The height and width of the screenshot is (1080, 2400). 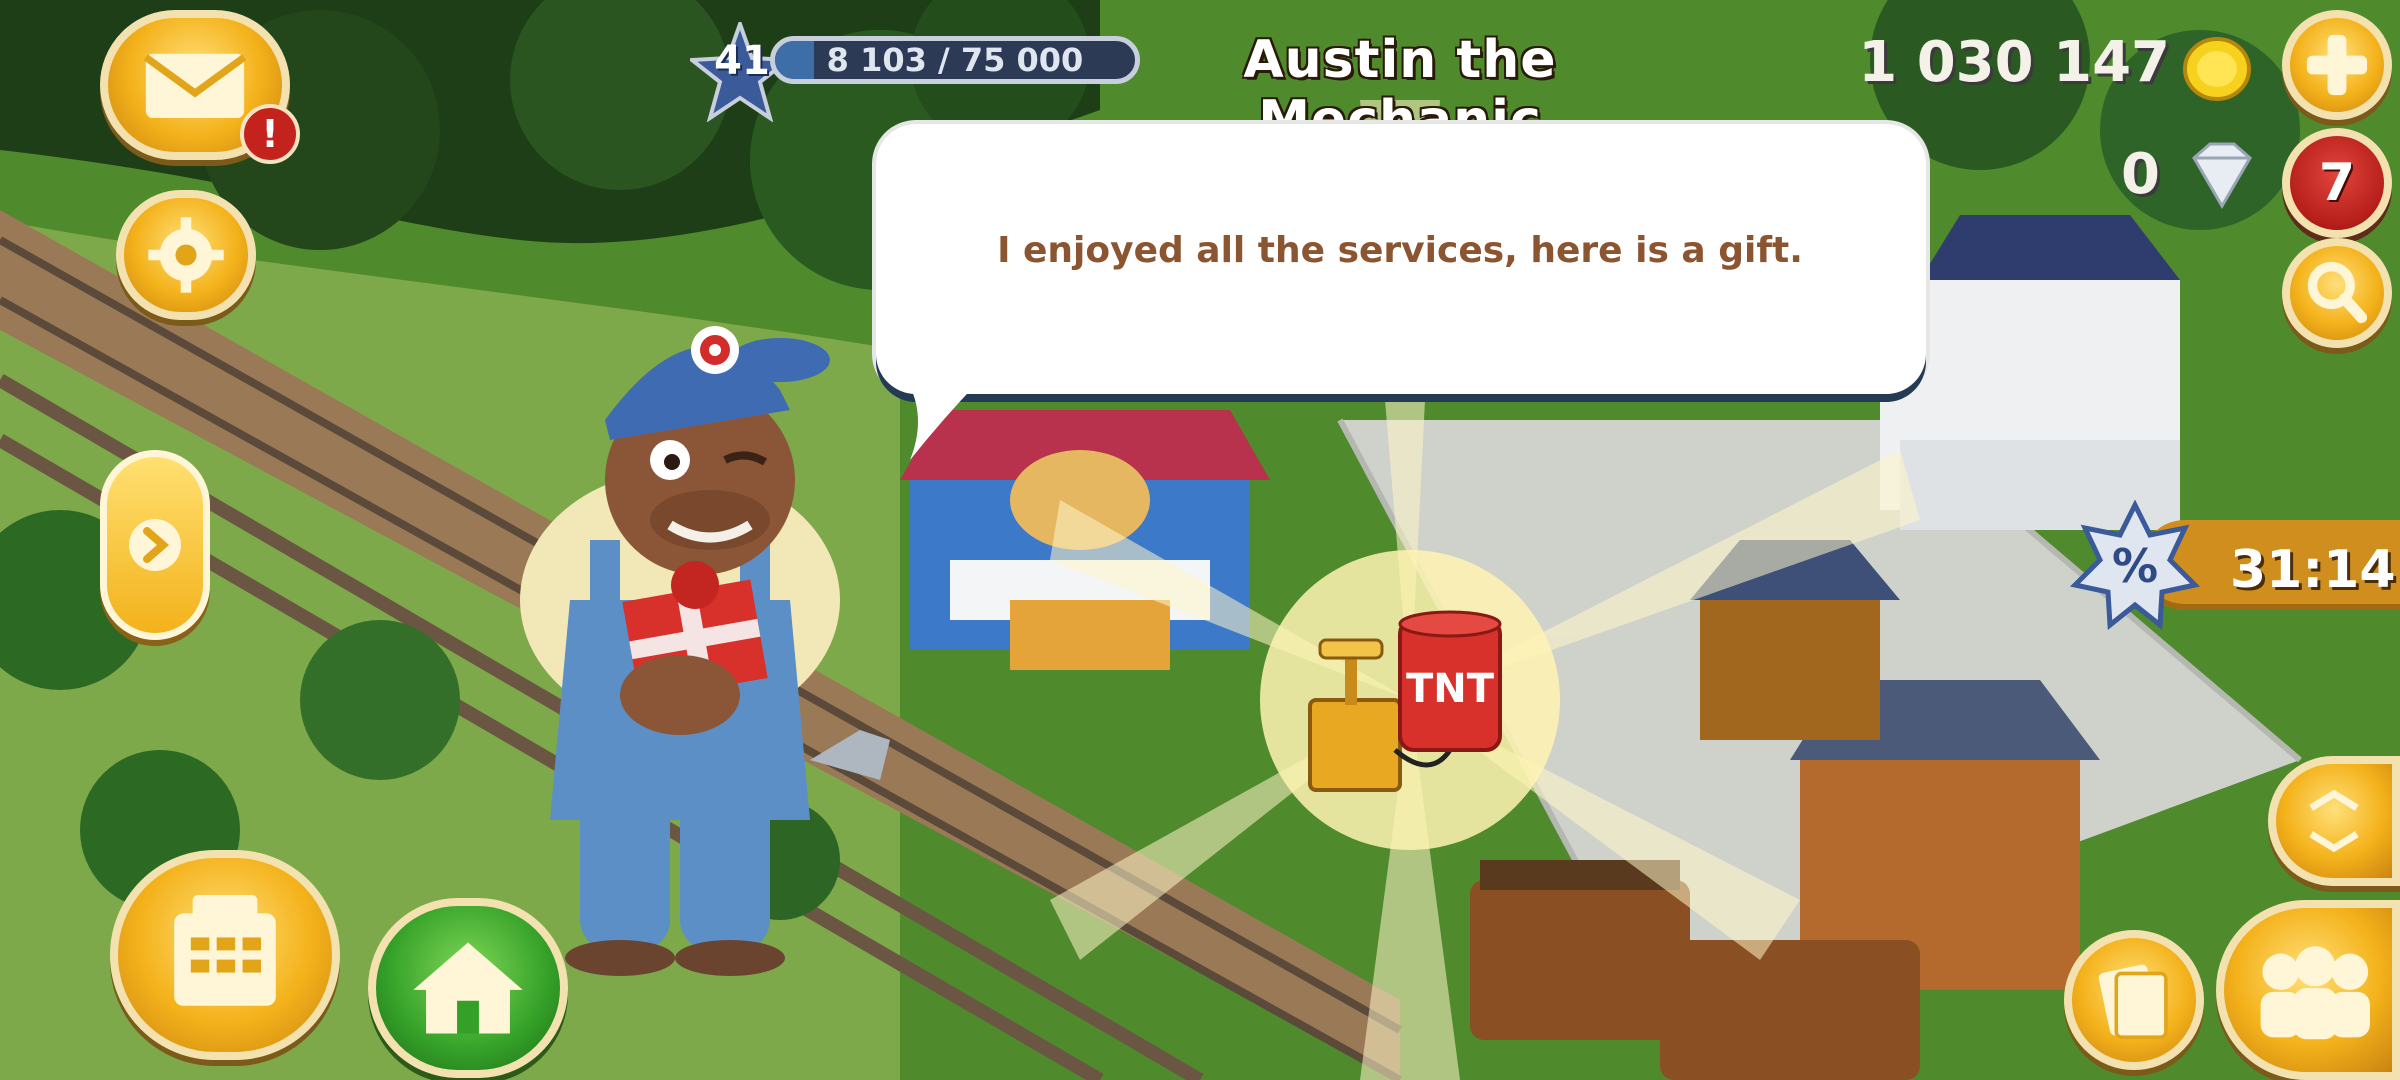 I want to click on gift-reward: TNT, so click(x=1410, y=705).